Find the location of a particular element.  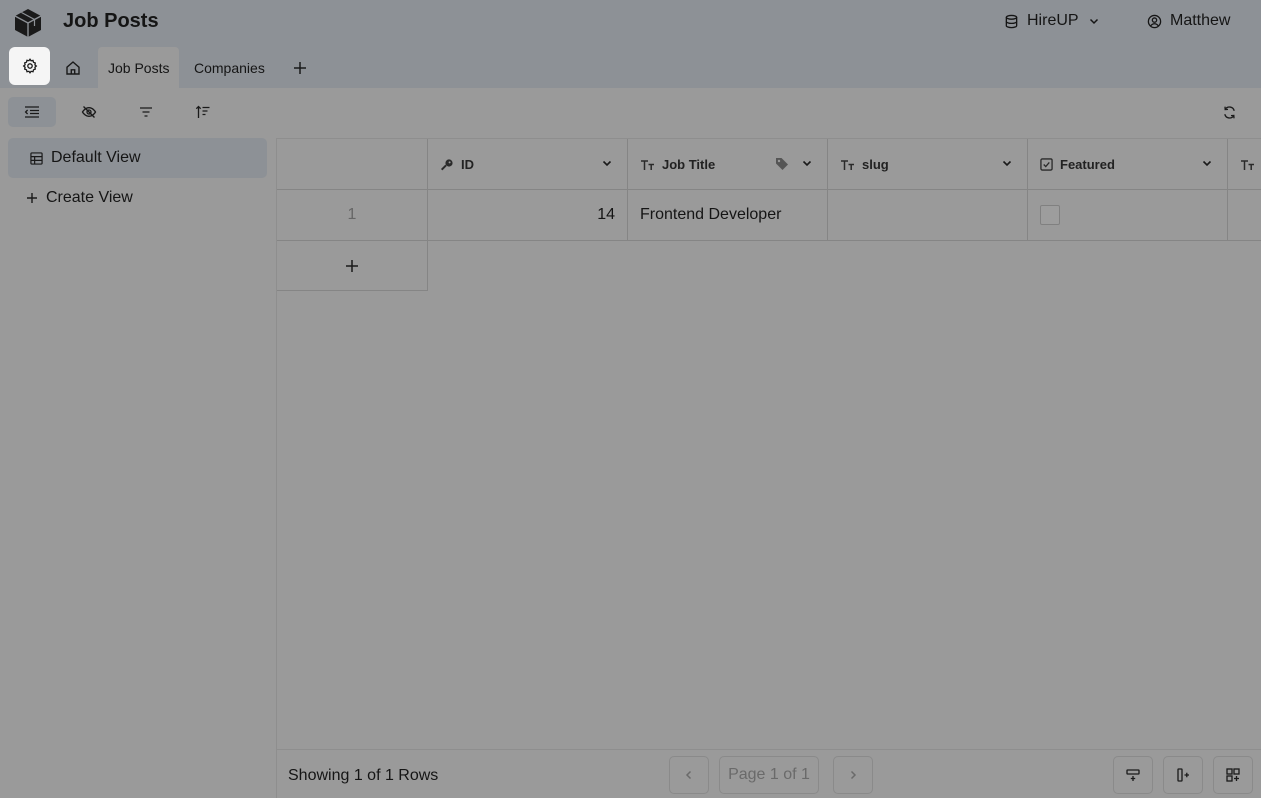

sort-icon is located at coordinates (203, 112).